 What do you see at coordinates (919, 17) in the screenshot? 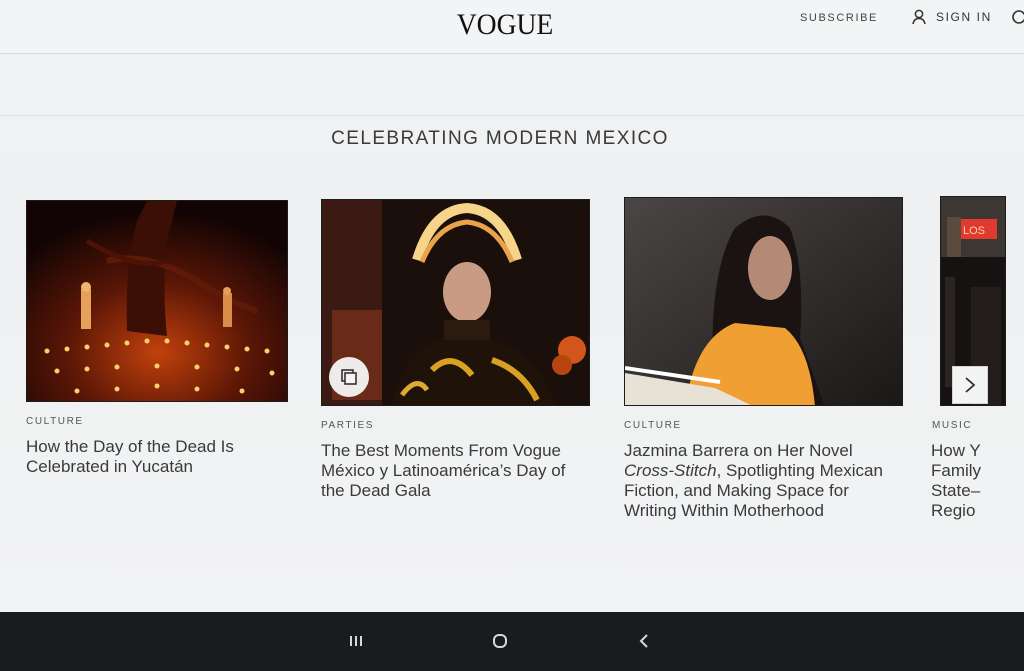
I see `user-icon` at bounding box center [919, 17].